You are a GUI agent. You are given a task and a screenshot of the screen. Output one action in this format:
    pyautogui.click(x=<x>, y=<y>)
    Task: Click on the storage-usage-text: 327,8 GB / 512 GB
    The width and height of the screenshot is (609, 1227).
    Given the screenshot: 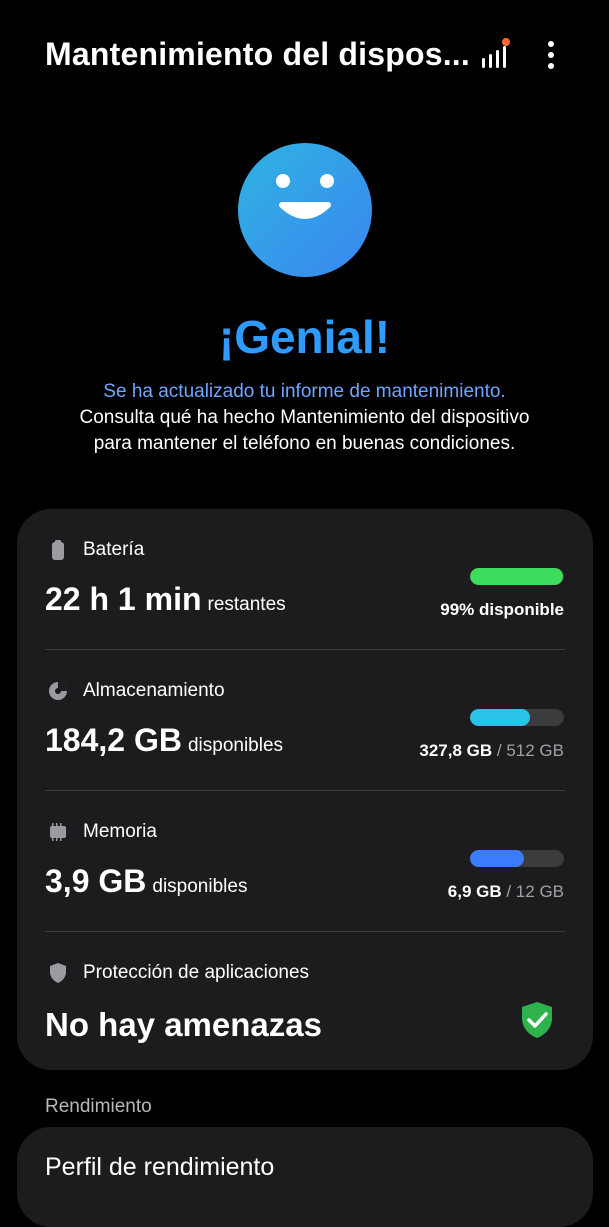 What is the action you would take?
    pyautogui.click(x=491, y=751)
    